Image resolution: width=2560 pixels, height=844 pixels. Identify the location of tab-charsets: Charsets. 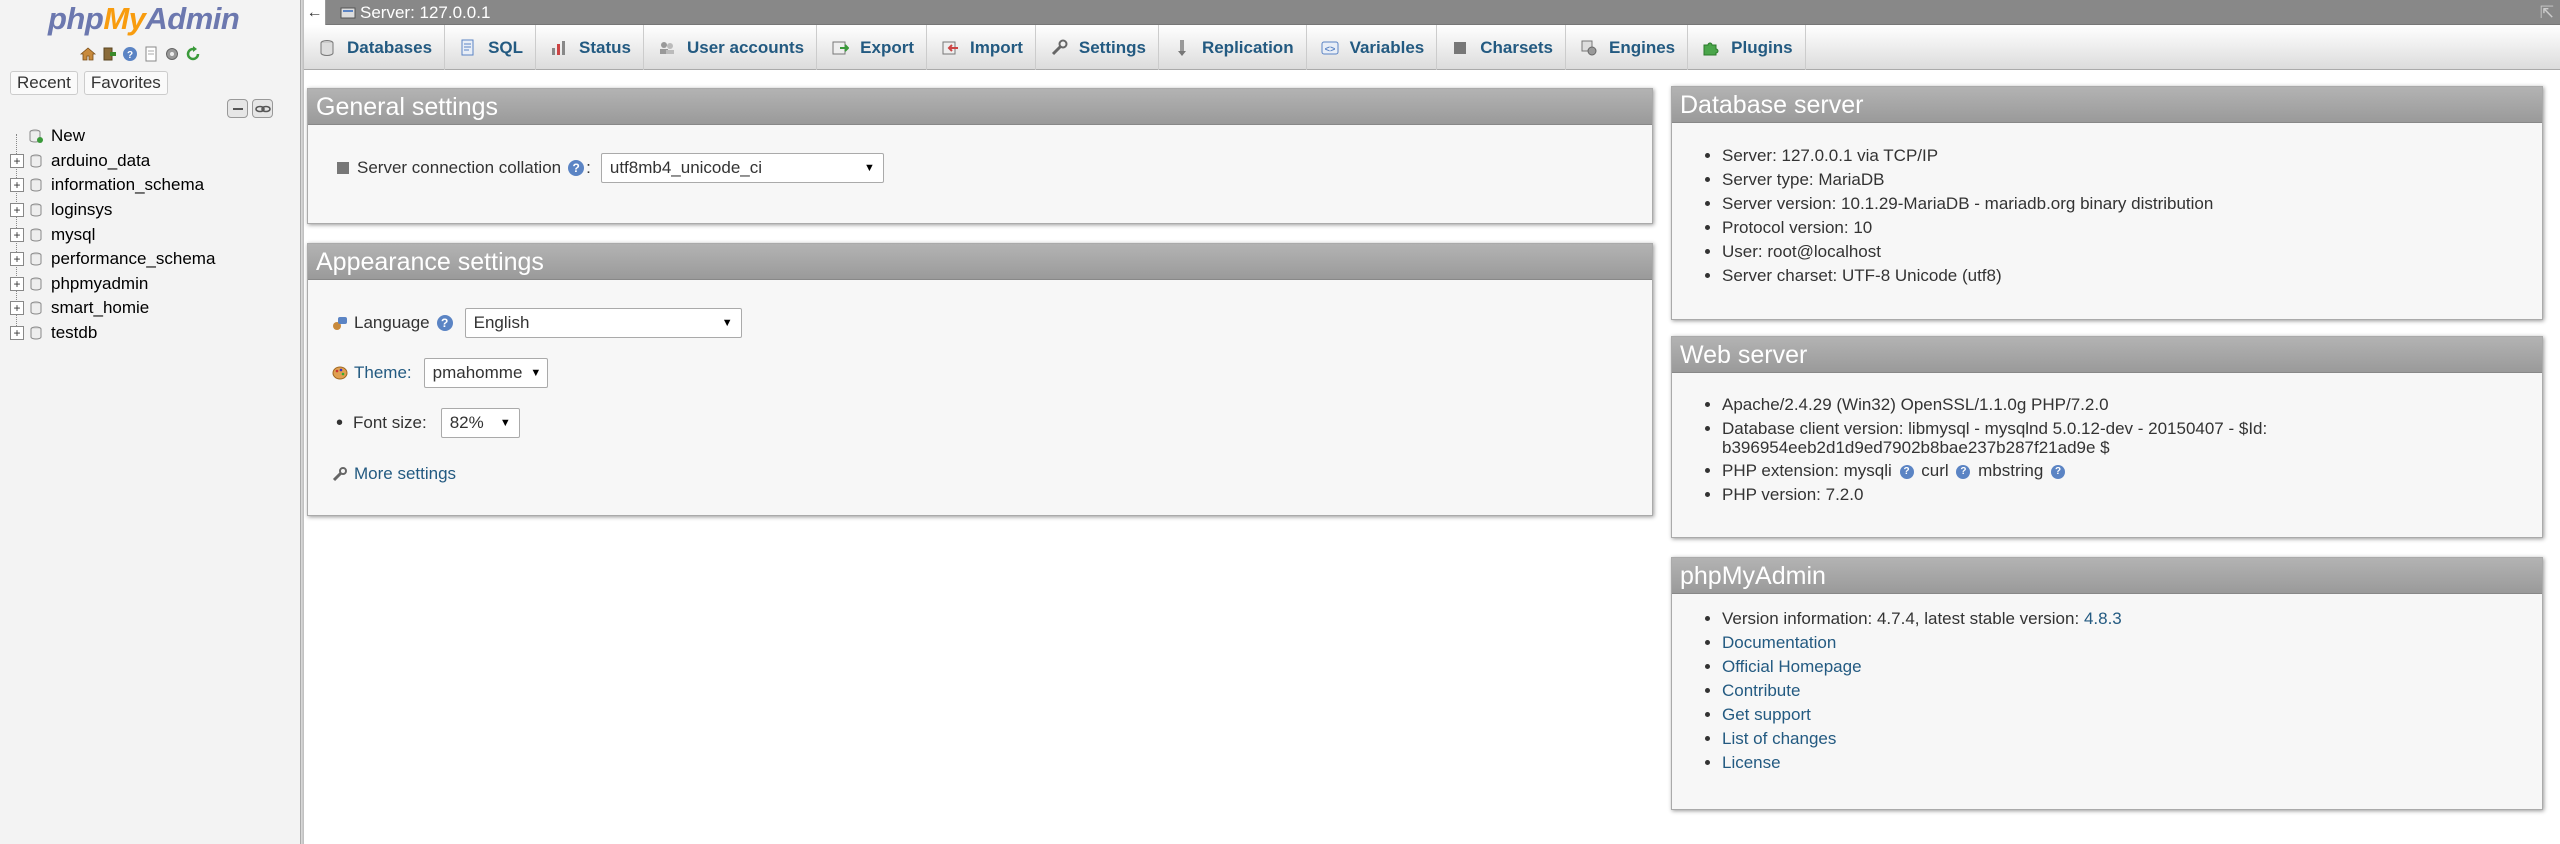
(1502, 47).